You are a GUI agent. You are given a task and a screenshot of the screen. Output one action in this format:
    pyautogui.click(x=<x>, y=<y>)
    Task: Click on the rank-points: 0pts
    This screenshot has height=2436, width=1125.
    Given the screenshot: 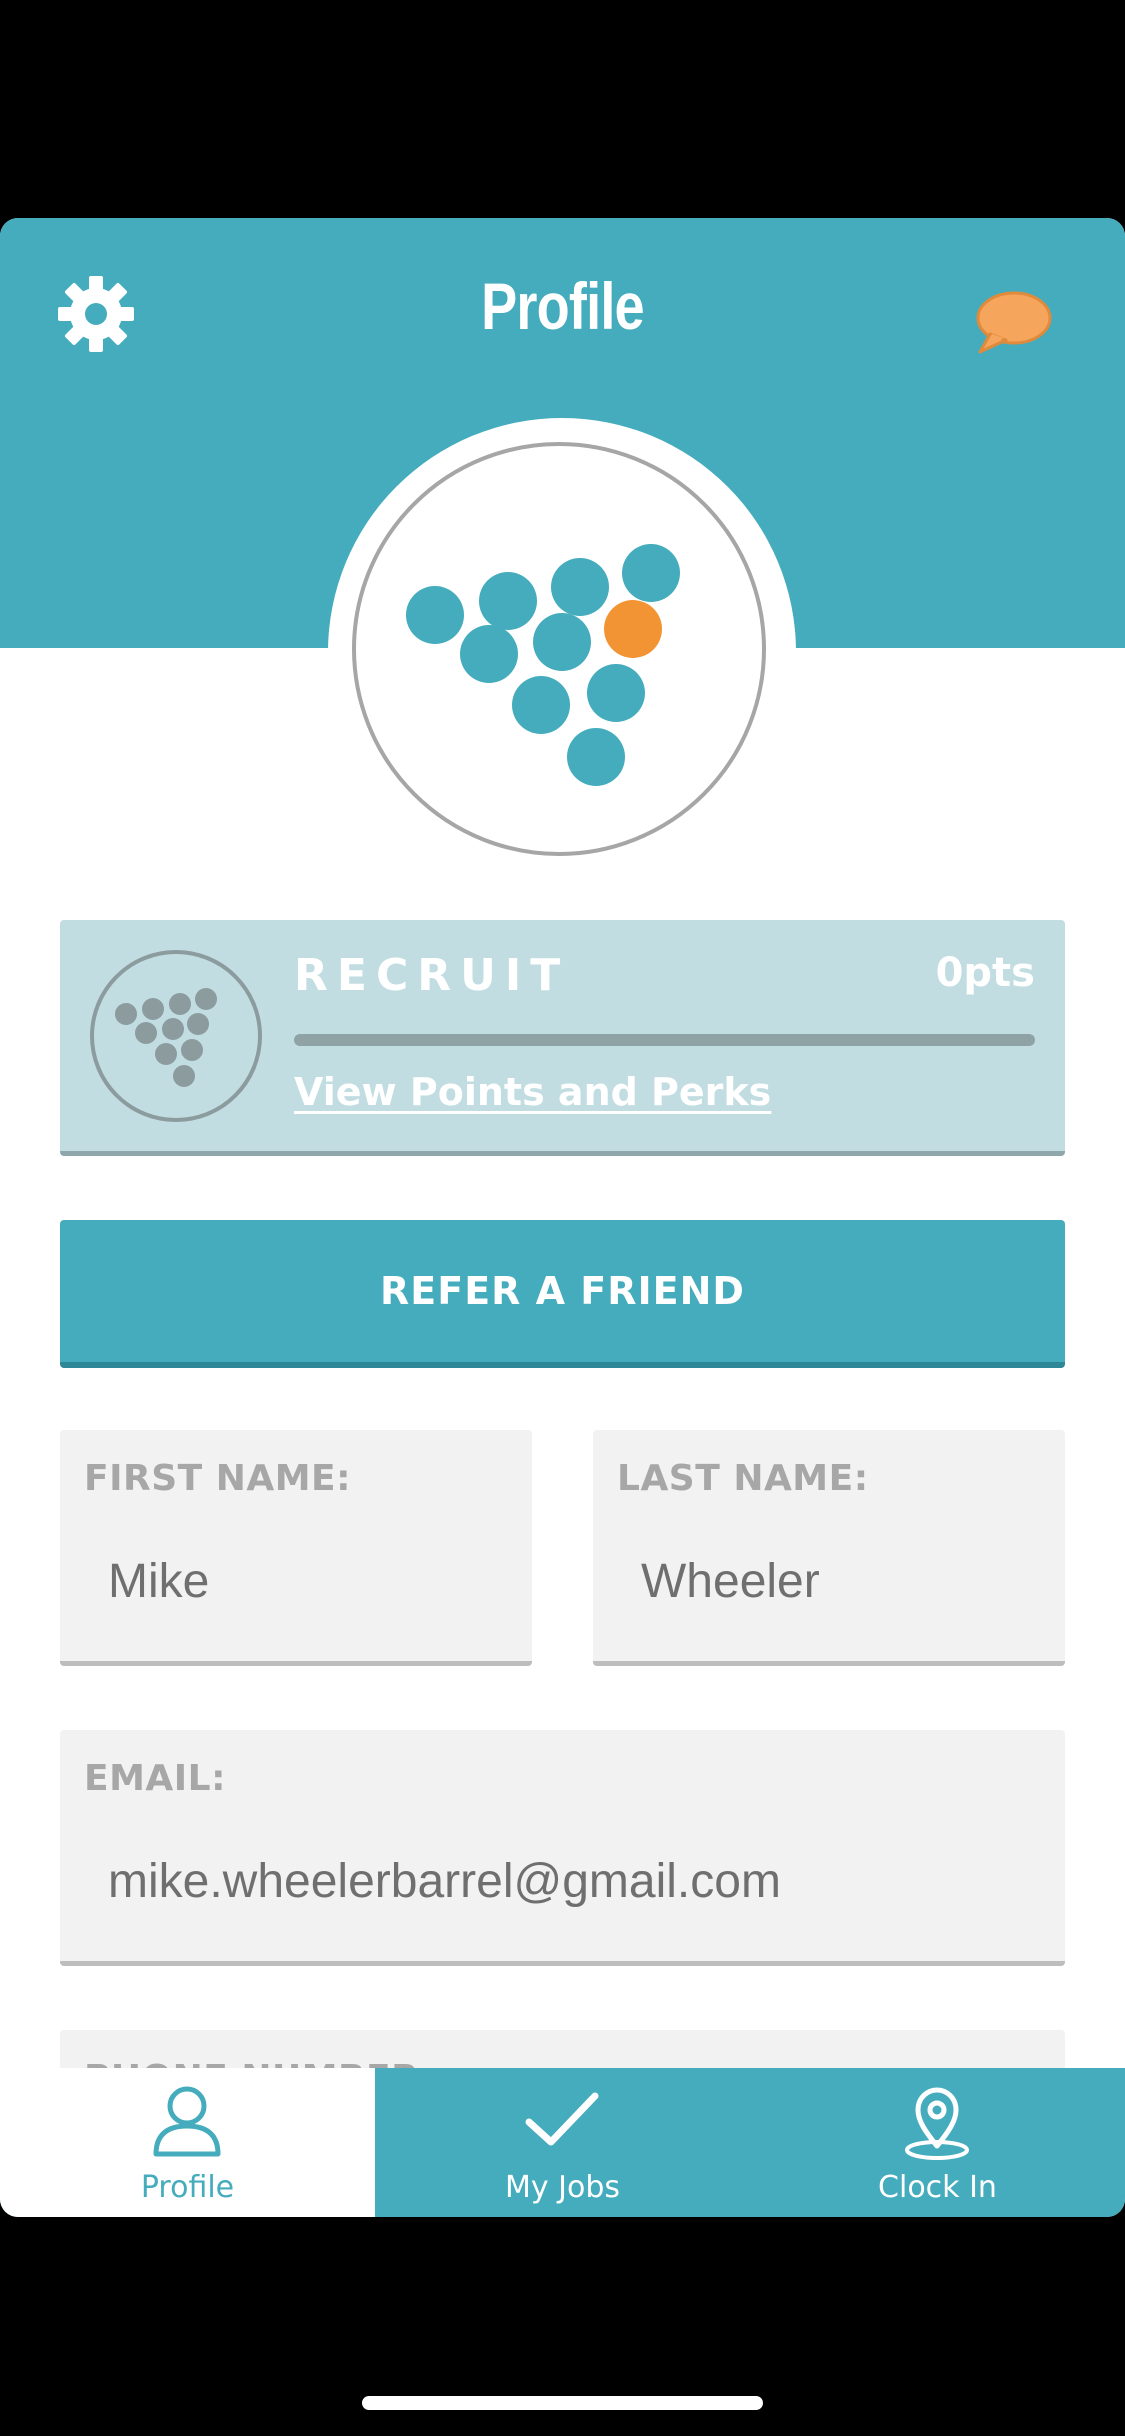 What is the action you would take?
    pyautogui.click(x=985, y=973)
    